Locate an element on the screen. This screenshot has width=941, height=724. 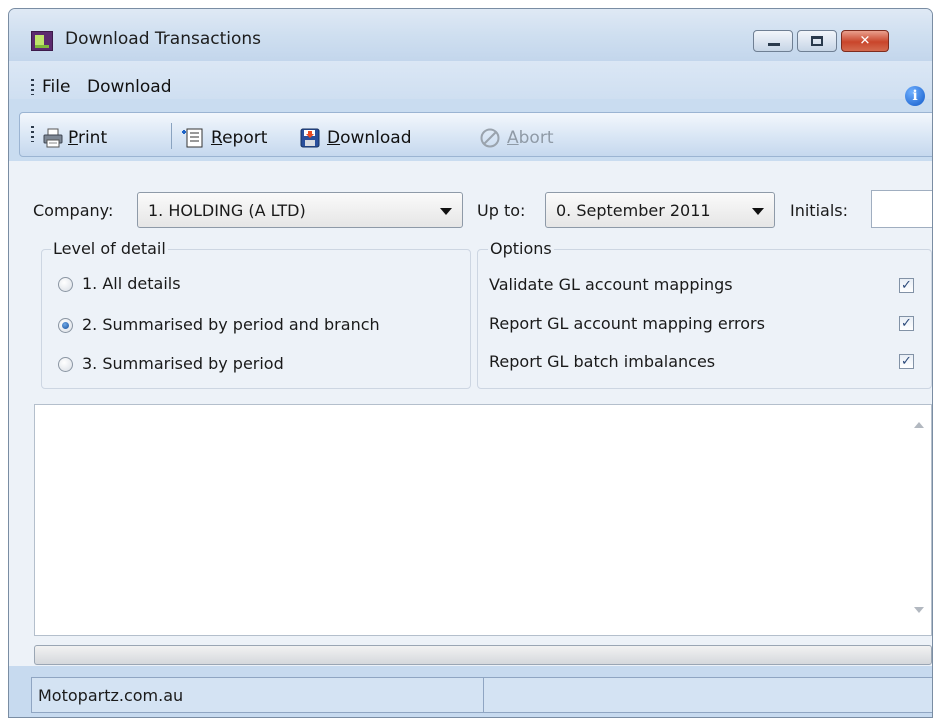
download-icon is located at coordinates (310, 138).